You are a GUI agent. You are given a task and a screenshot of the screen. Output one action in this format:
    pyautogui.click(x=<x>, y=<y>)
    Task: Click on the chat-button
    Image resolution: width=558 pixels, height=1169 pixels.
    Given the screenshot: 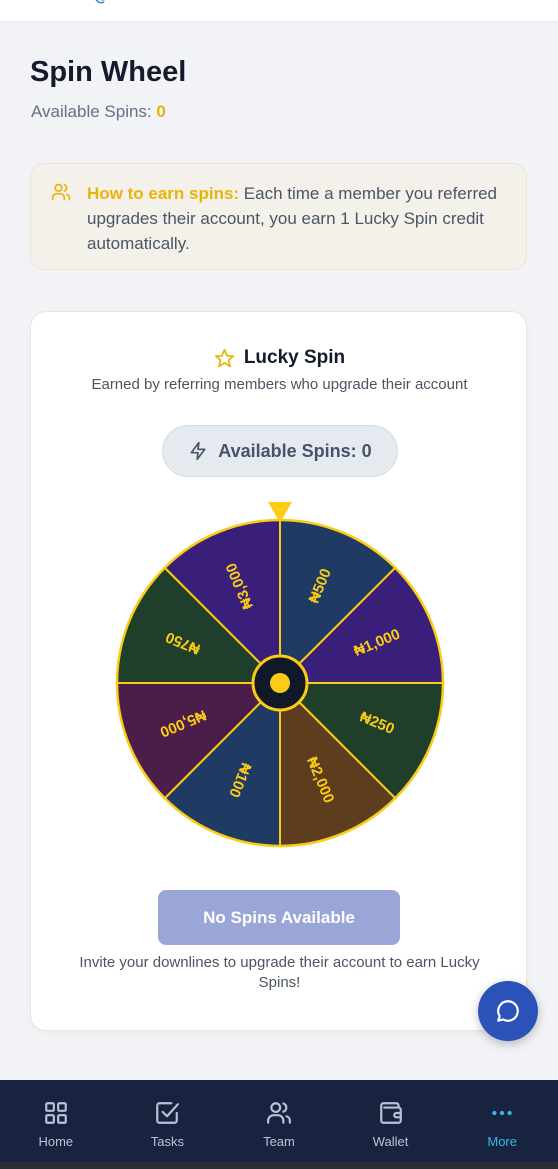 What is the action you would take?
    pyautogui.click(x=508, y=1011)
    